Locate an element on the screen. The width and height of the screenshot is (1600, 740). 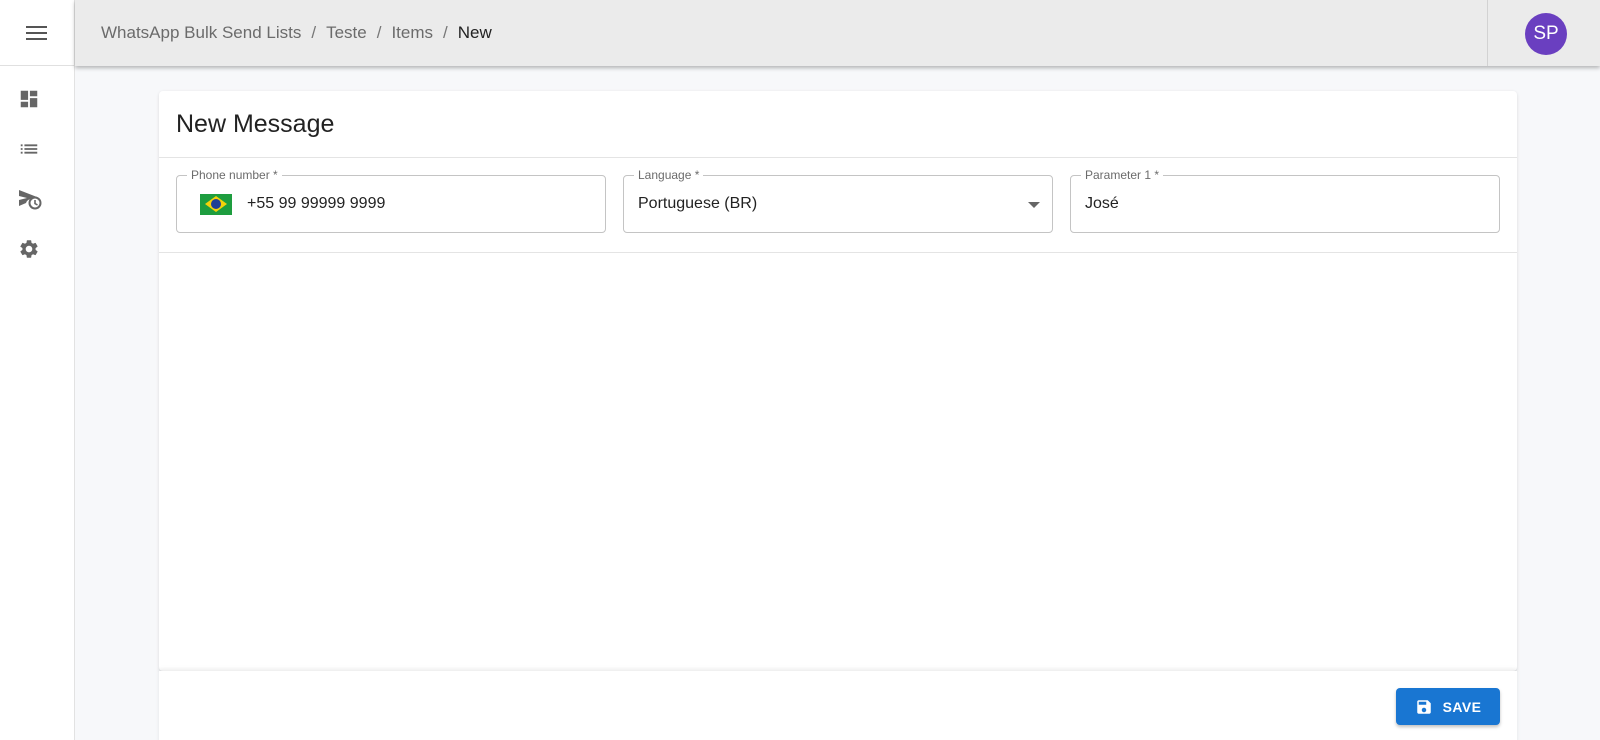
breadcrumb-item-list: Teste is located at coordinates (346, 33).